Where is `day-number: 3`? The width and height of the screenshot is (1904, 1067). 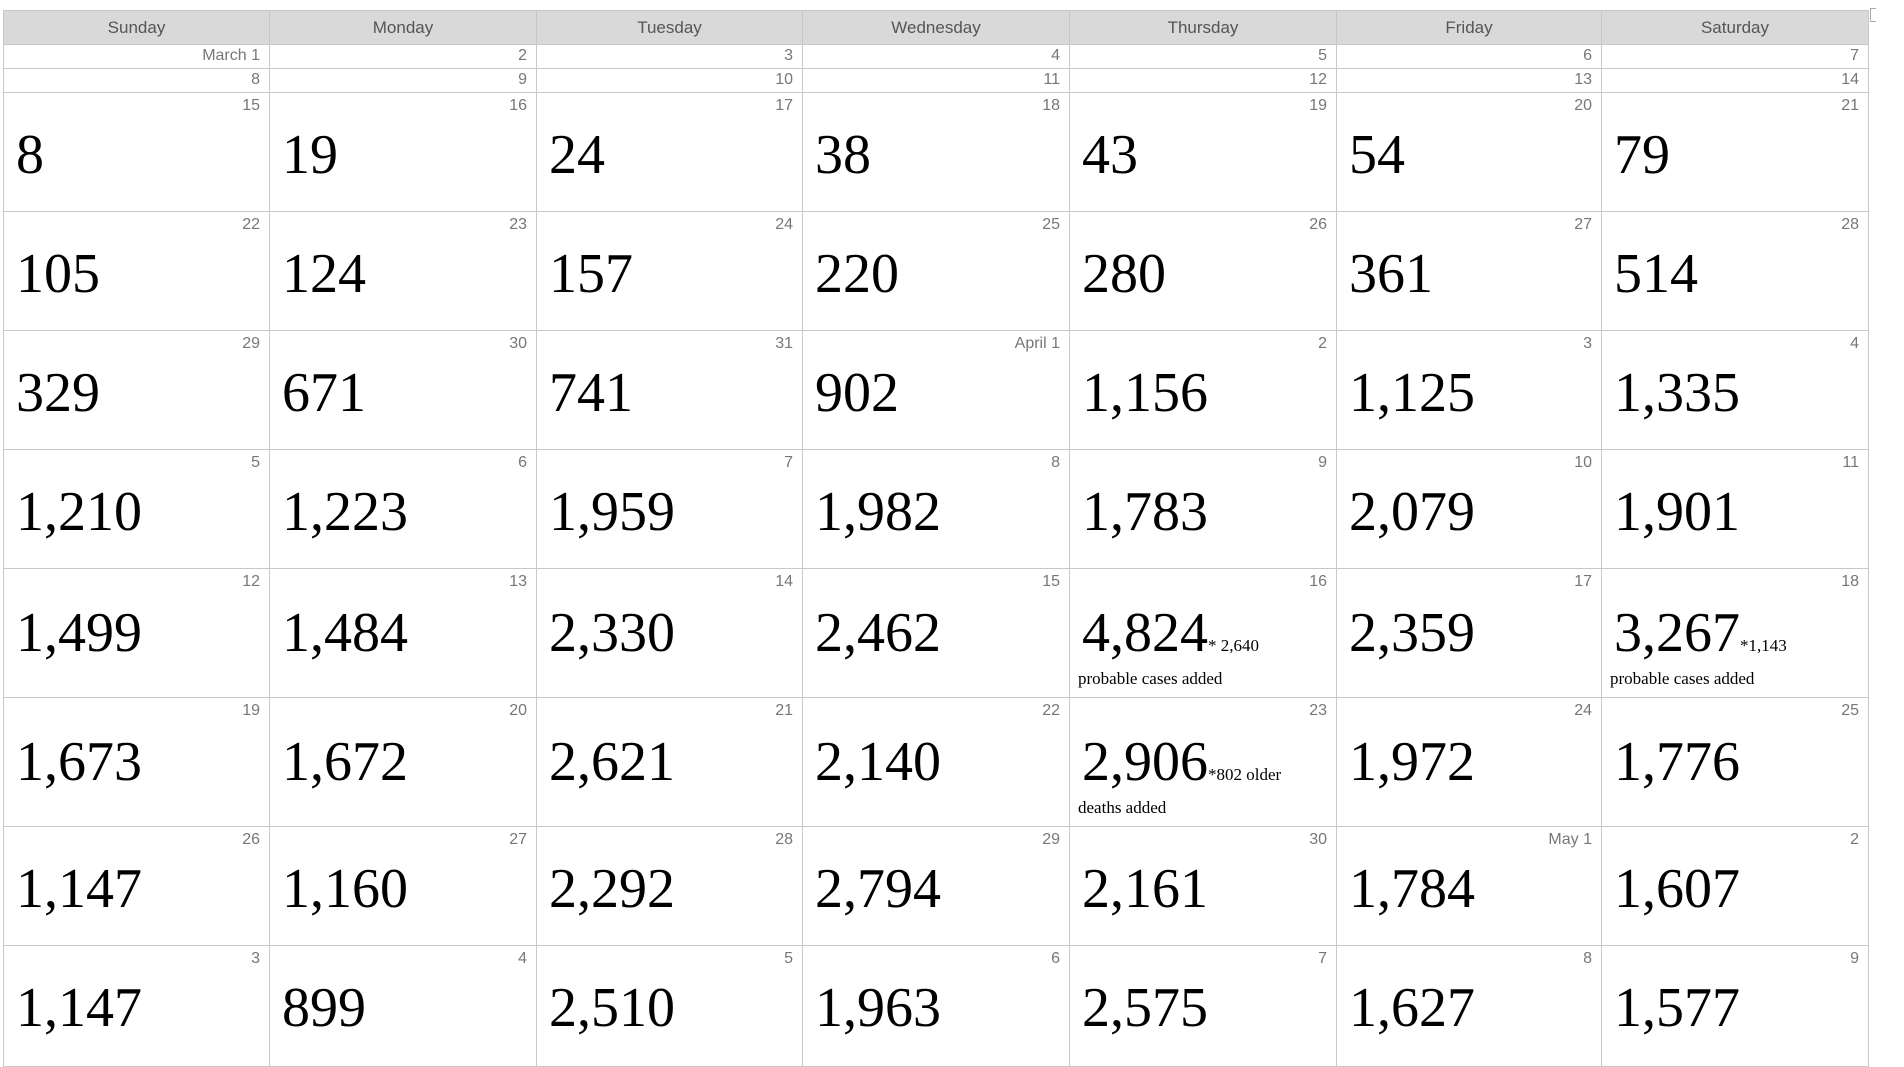 day-number: 3 is located at coordinates (1587, 343).